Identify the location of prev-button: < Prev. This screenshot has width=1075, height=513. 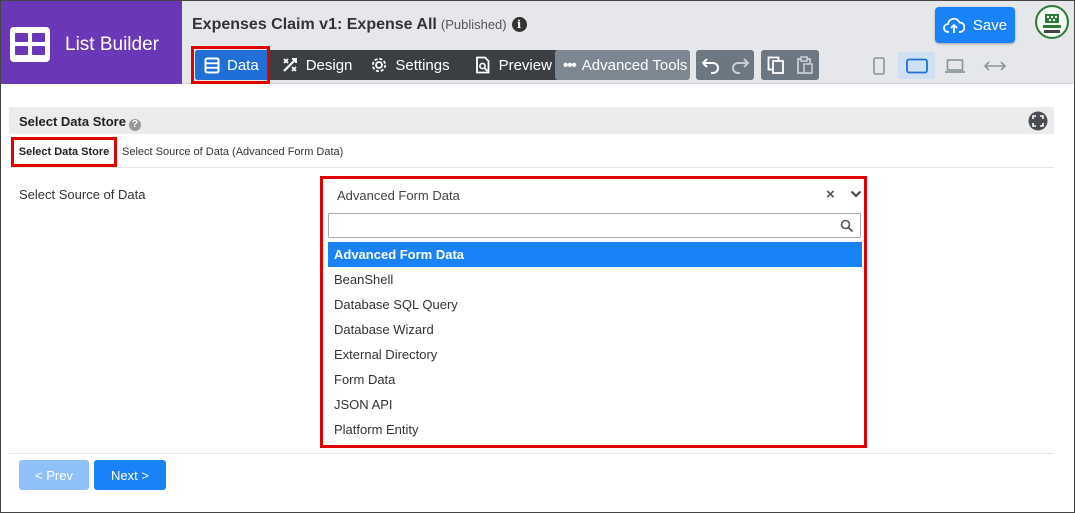
(54, 475).